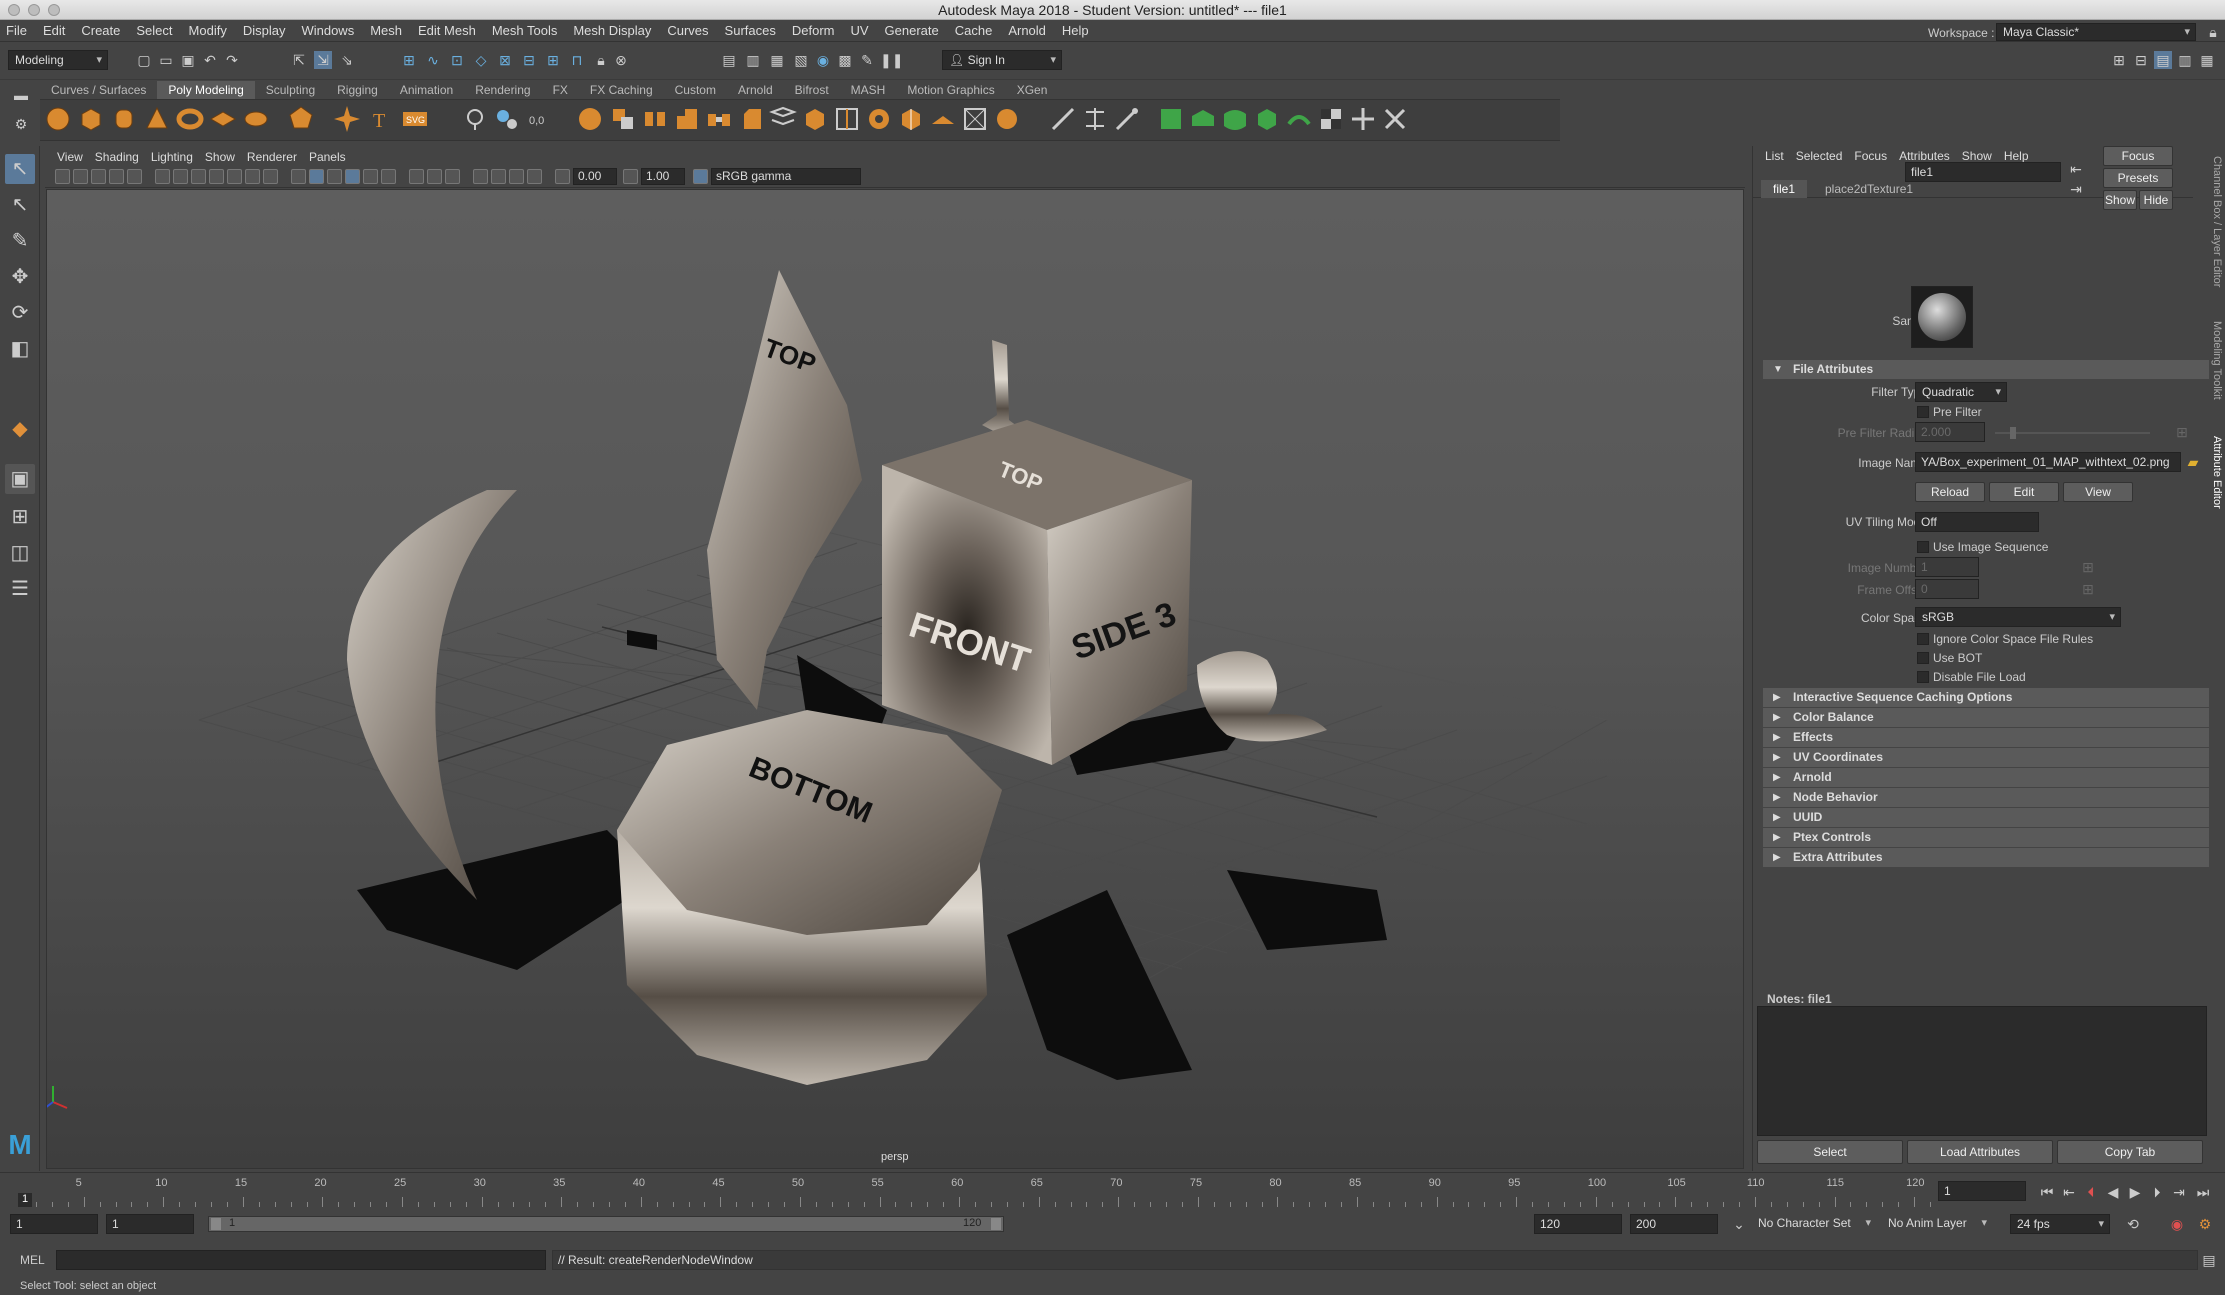 This screenshot has height=1295, width=2225. What do you see at coordinates (386, 30) in the screenshot?
I see `menu-mesh: Mesh` at bounding box center [386, 30].